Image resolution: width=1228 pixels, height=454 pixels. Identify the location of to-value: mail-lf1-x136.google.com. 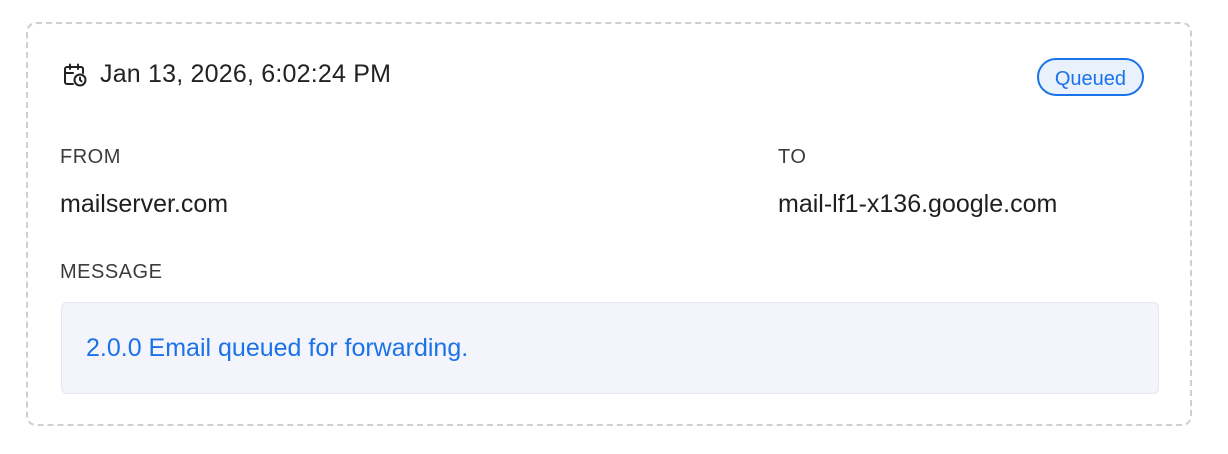
(918, 204).